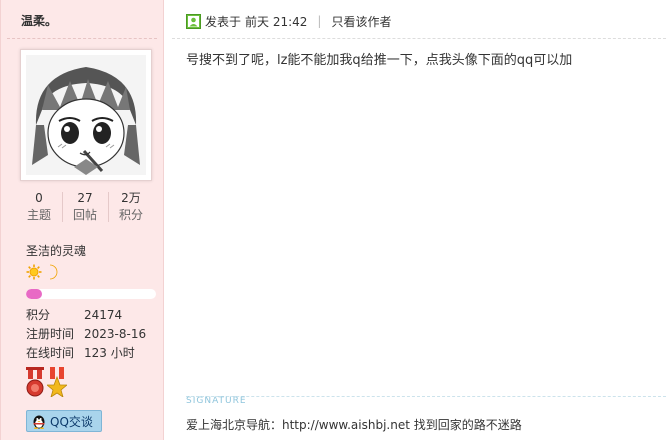  I want to click on info-row: 积分 24174, so click(86, 315).